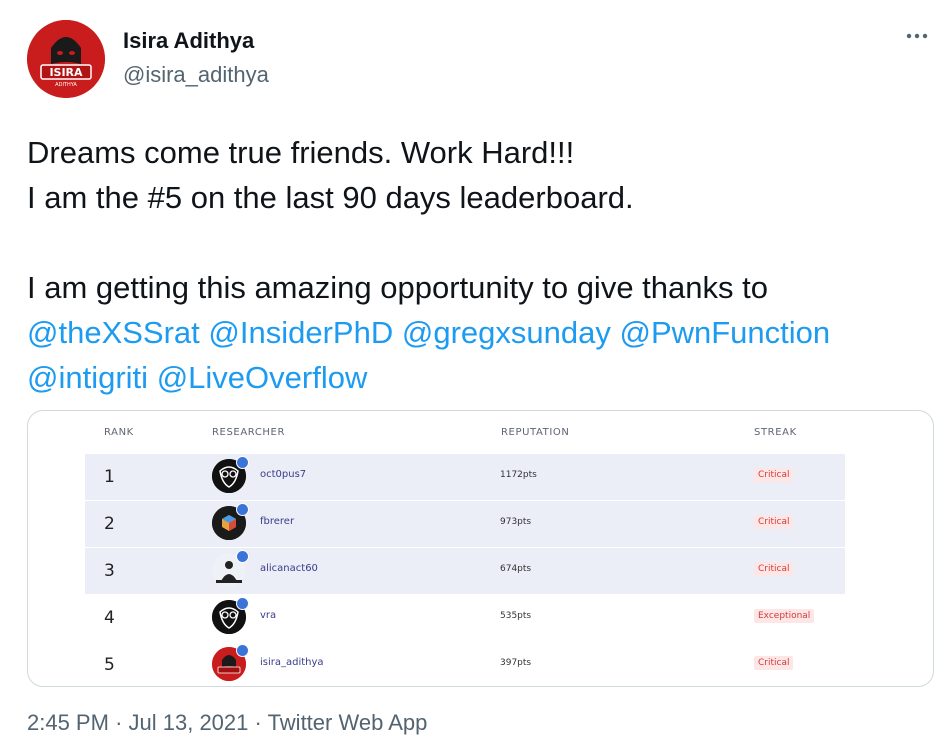 The width and height of the screenshot is (945, 754). I want to click on researcher-name: isira_adithya, so click(292, 662).